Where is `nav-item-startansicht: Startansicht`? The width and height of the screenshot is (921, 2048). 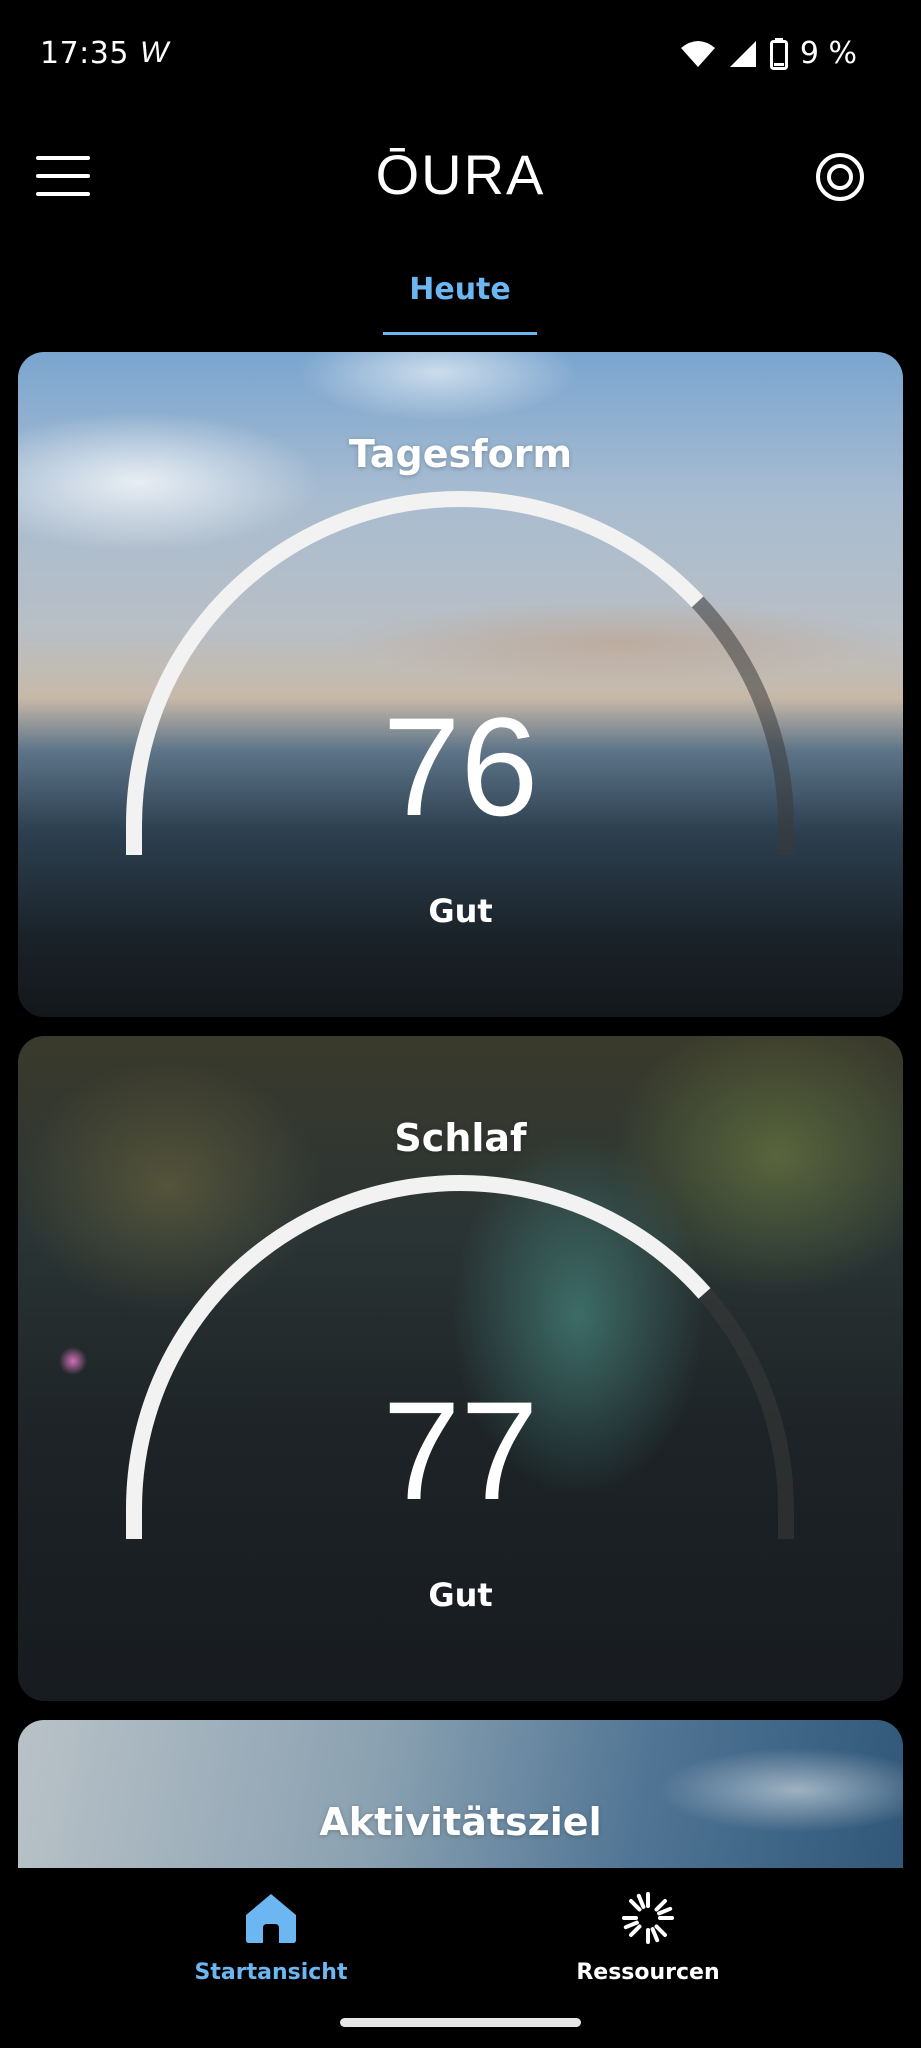 nav-item-startansicht: Startansicht is located at coordinates (271, 1936).